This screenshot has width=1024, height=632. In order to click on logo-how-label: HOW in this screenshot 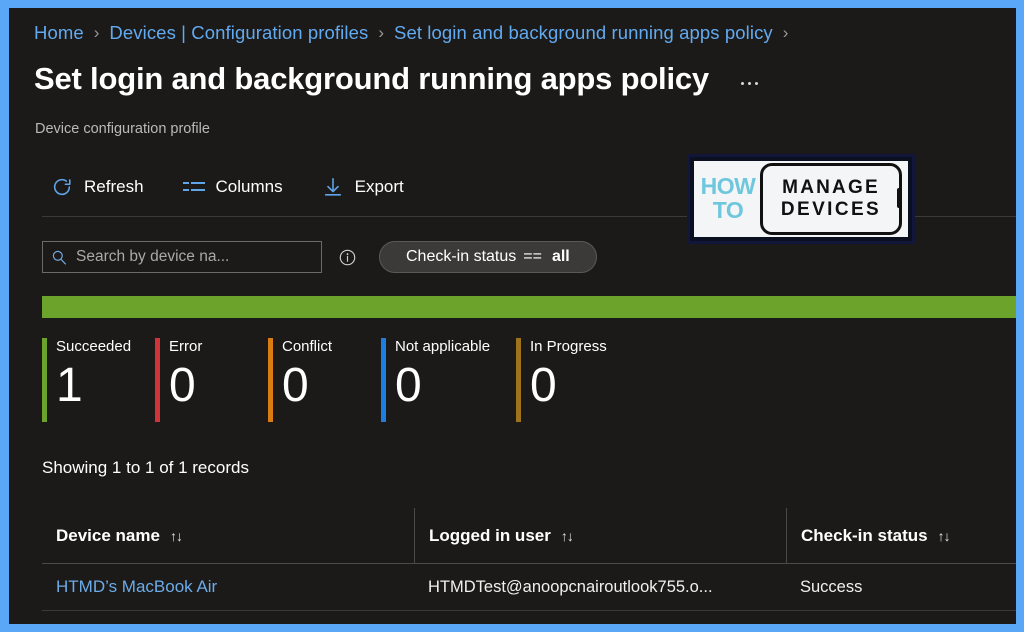, I will do `click(728, 186)`.